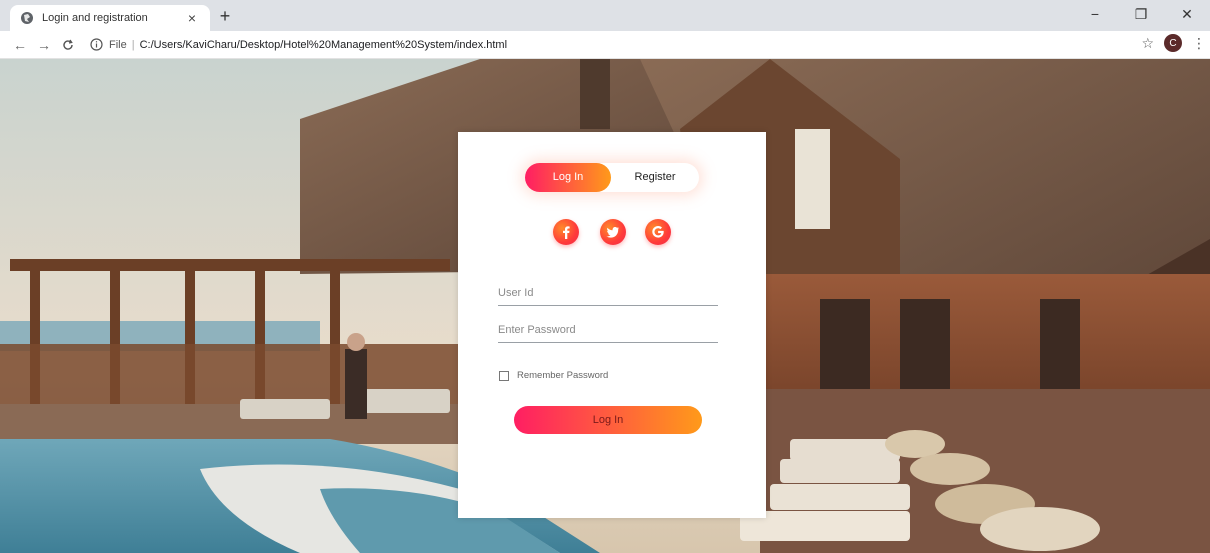  What do you see at coordinates (655, 177) in the screenshot?
I see `tab-register: Register` at bounding box center [655, 177].